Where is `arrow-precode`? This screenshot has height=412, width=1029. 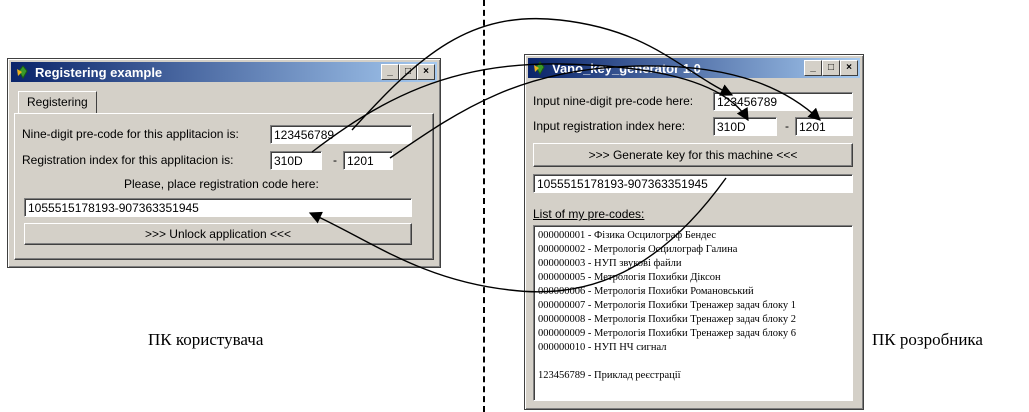 arrow-precode is located at coordinates (542, 74).